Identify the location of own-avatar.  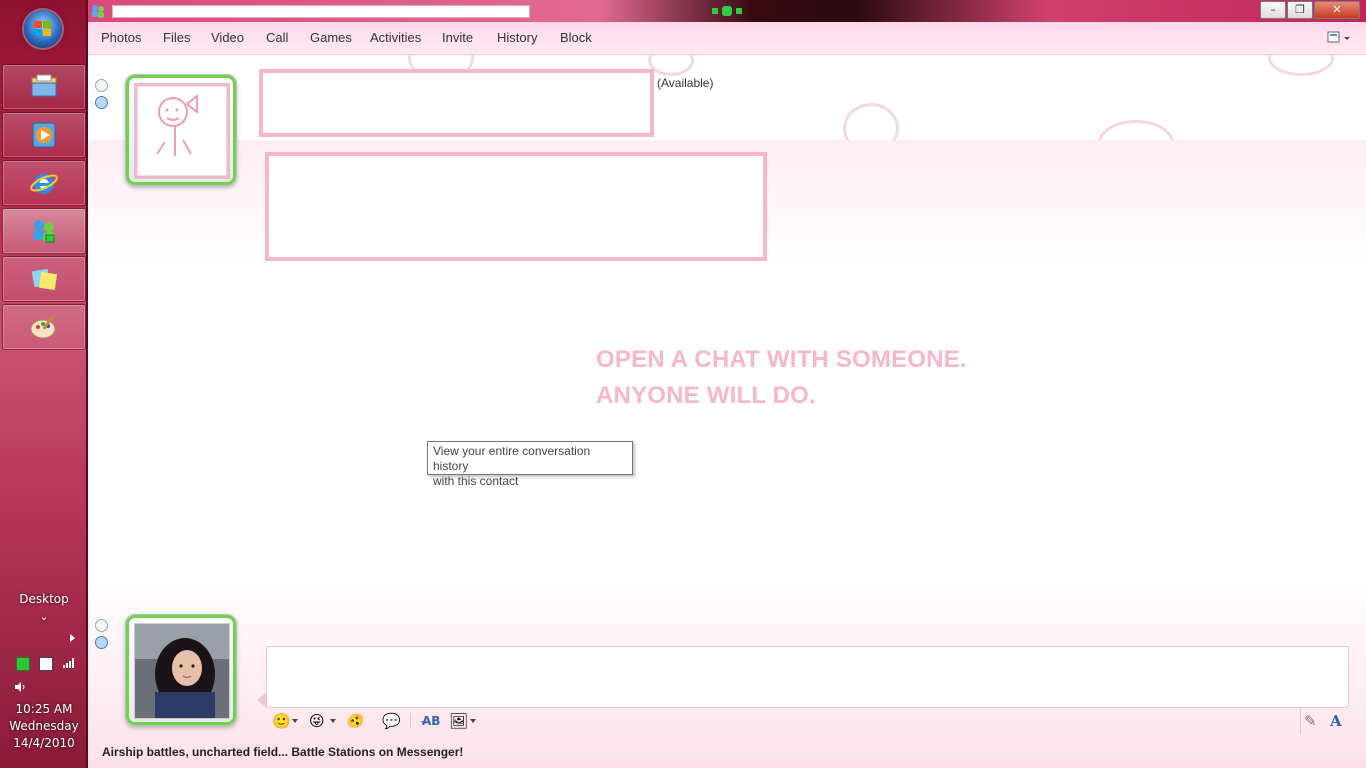
(182, 671).